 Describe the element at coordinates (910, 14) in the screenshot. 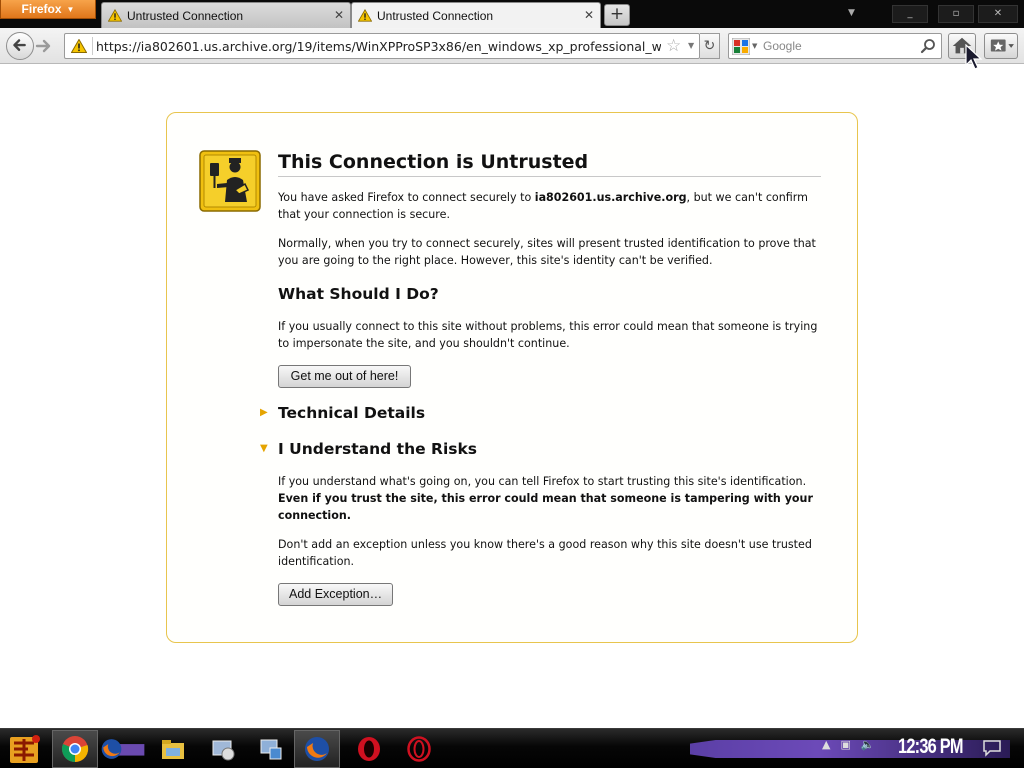

I see `minimize-button: _` at that location.